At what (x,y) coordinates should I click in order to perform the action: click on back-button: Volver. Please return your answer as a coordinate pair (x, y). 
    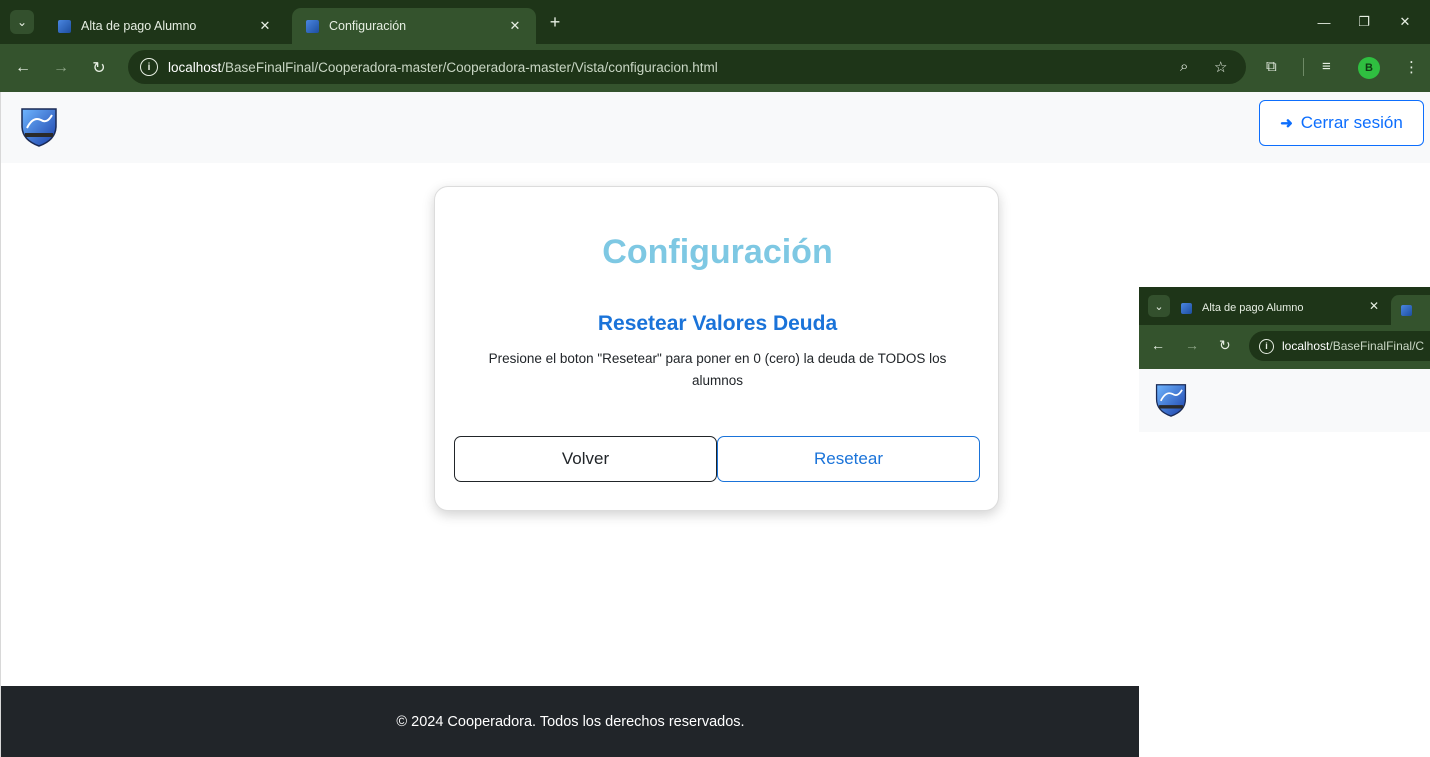
    Looking at the image, I should click on (585, 459).